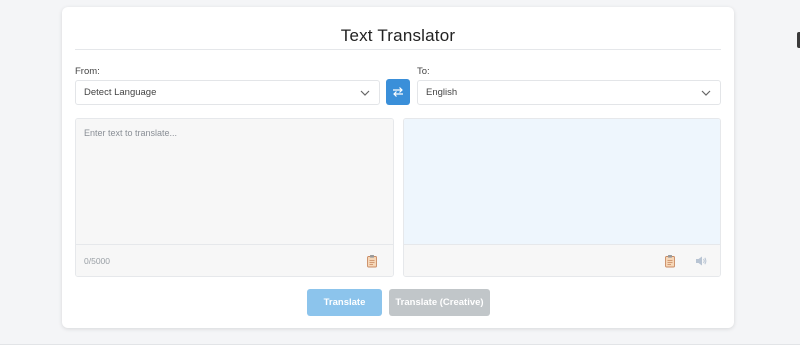 Image resolution: width=800 pixels, height=345 pixels. I want to click on swap-languages-button, so click(398, 92).